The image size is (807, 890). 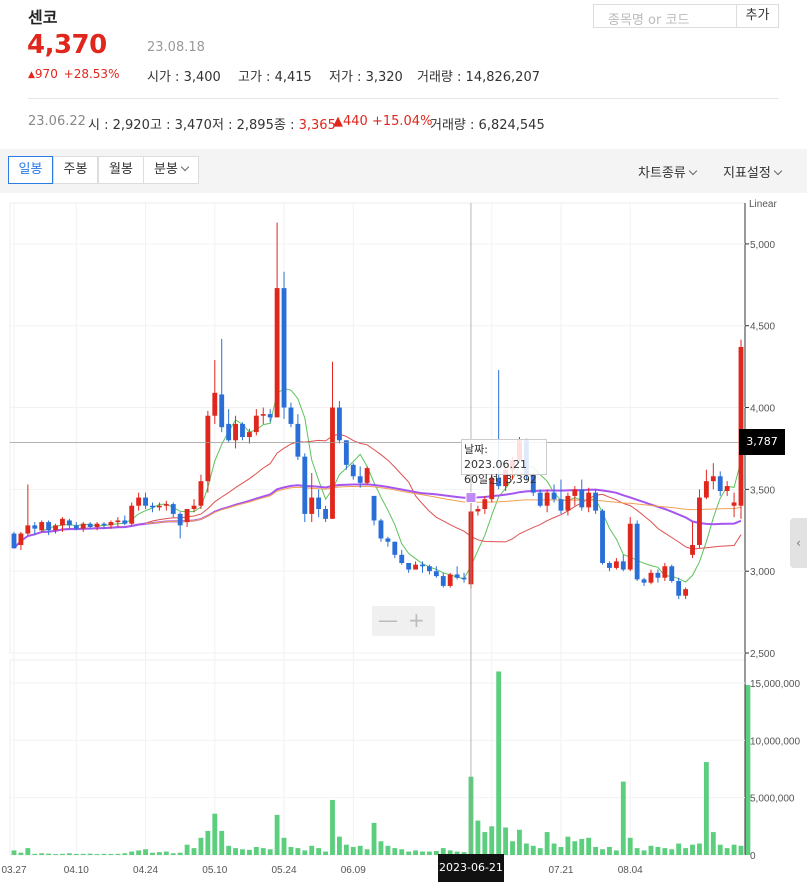 I want to click on hover-high: 고 : 3,470, so click(x=181, y=125).